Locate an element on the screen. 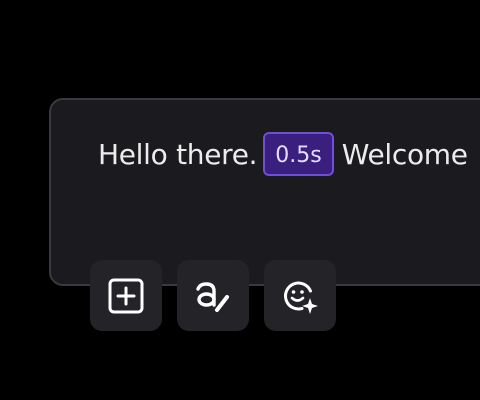  add-square-icon is located at coordinates (126, 295).